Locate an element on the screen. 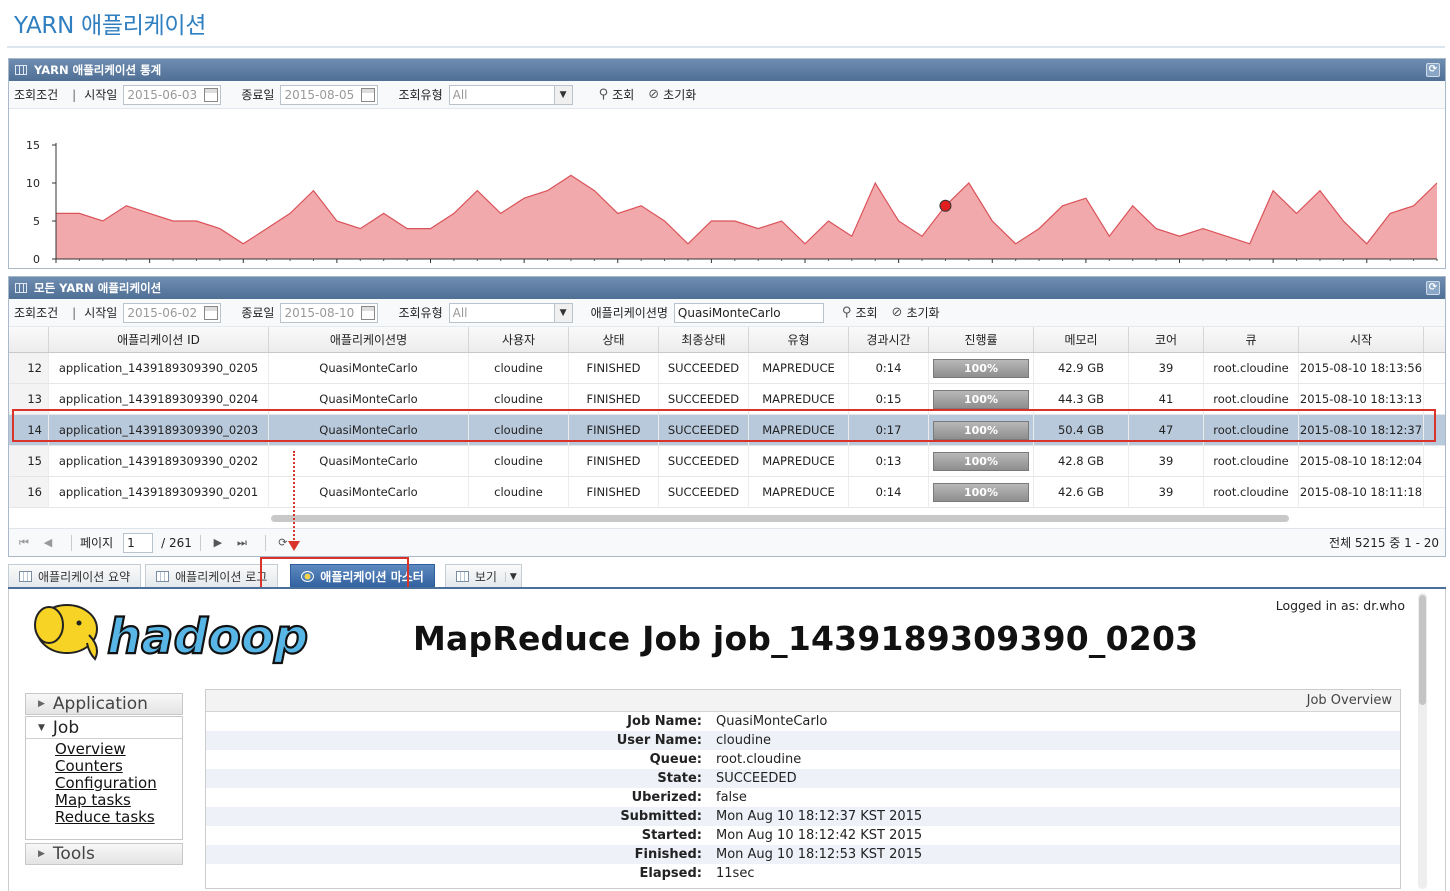 The width and height of the screenshot is (1450, 891). table-cell: application_1439189309390_0201 is located at coordinates (159, 492).